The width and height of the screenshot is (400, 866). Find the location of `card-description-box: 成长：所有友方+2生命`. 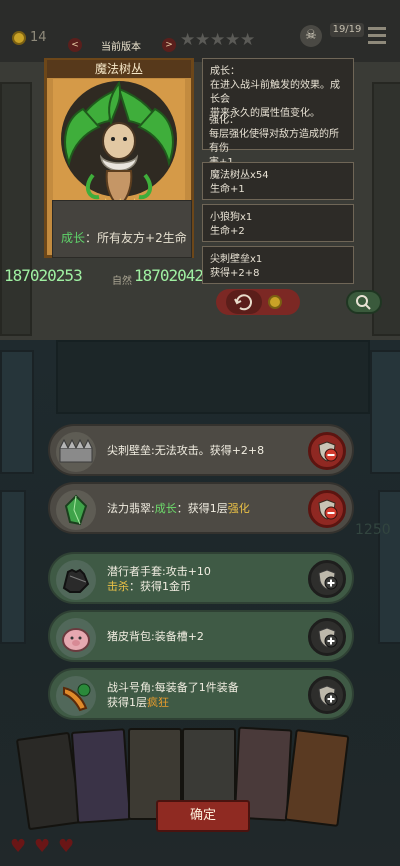

card-description-box: 成长：所有友方+2生命 is located at coordinates (122, 229).